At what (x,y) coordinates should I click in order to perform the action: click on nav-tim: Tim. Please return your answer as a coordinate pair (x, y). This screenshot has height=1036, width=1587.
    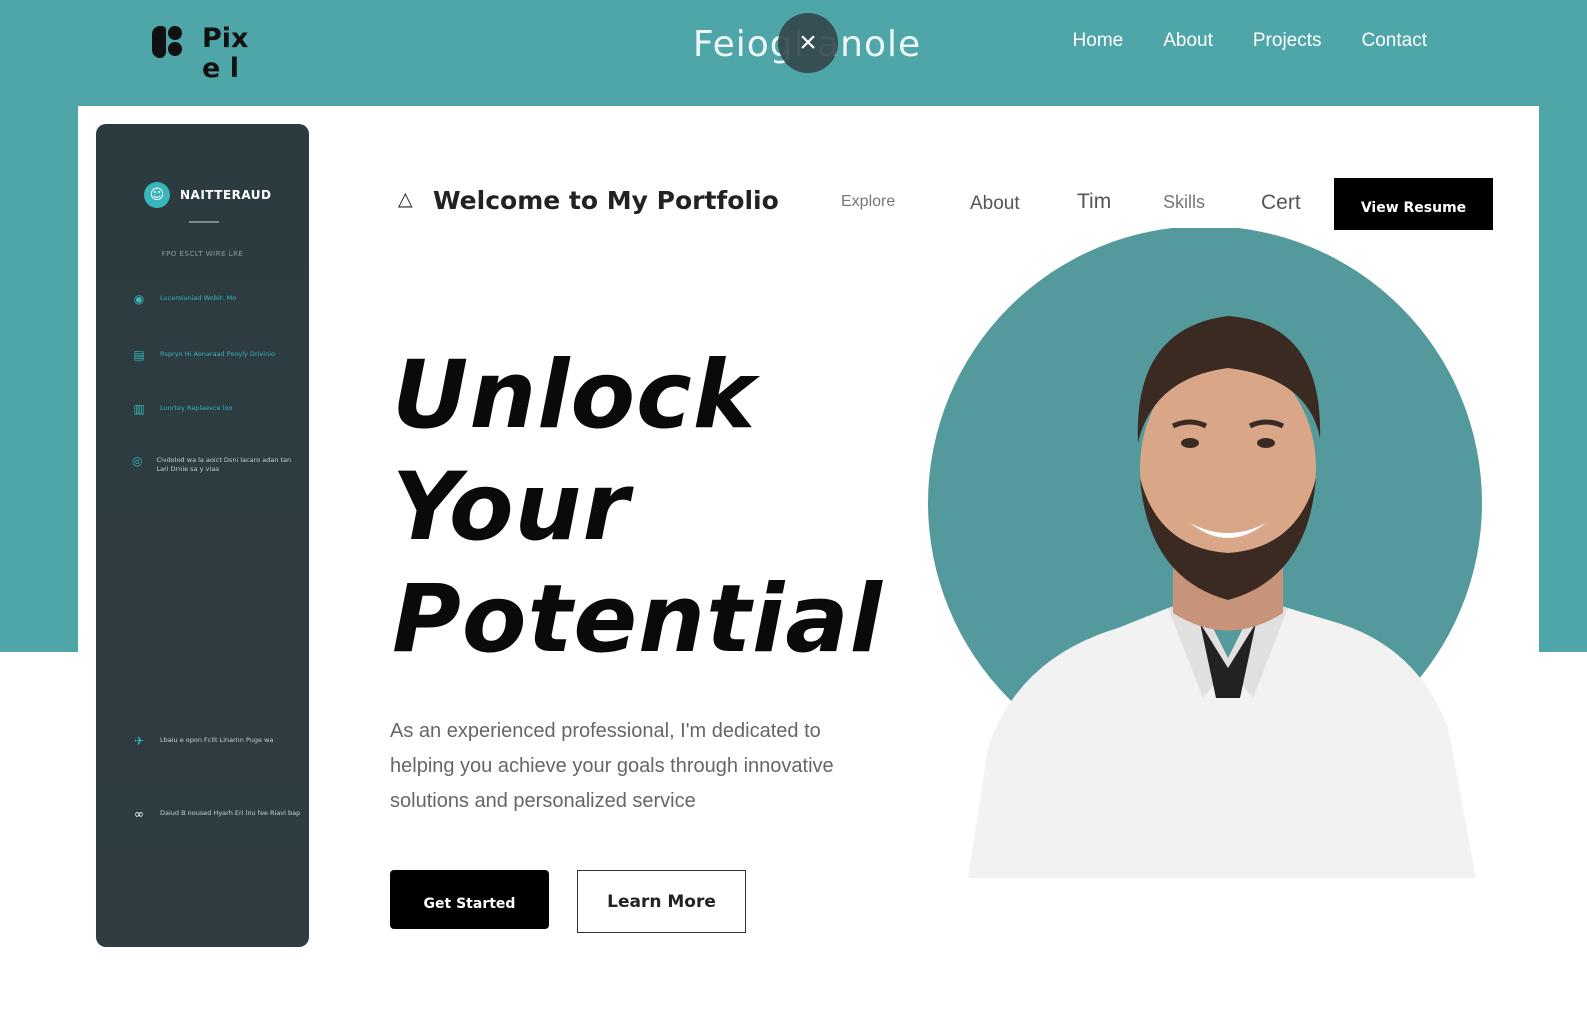
    Looking at the image, I should click on (1094, 202).